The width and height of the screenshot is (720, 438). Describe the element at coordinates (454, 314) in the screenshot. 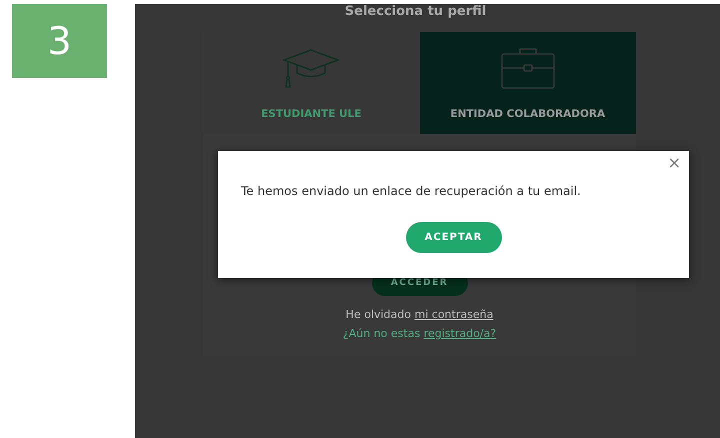

I see `help-link: mi contraseña` at that location.